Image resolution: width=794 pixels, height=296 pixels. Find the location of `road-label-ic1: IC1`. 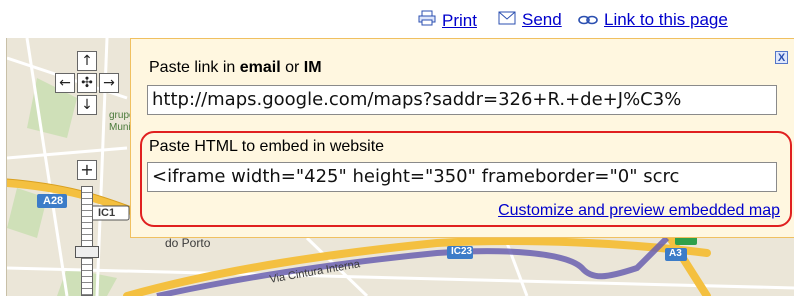

road-label-ic1: IC1 is located at coordinates (107, 213).